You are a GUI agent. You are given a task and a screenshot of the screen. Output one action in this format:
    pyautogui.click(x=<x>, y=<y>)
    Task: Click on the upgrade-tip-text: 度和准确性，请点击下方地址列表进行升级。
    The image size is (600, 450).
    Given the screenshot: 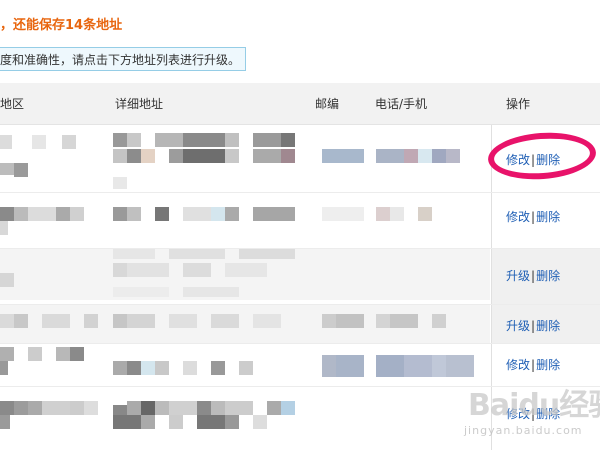 What is the action you would take?
    pyautogui.click(x=120, y=60)
    